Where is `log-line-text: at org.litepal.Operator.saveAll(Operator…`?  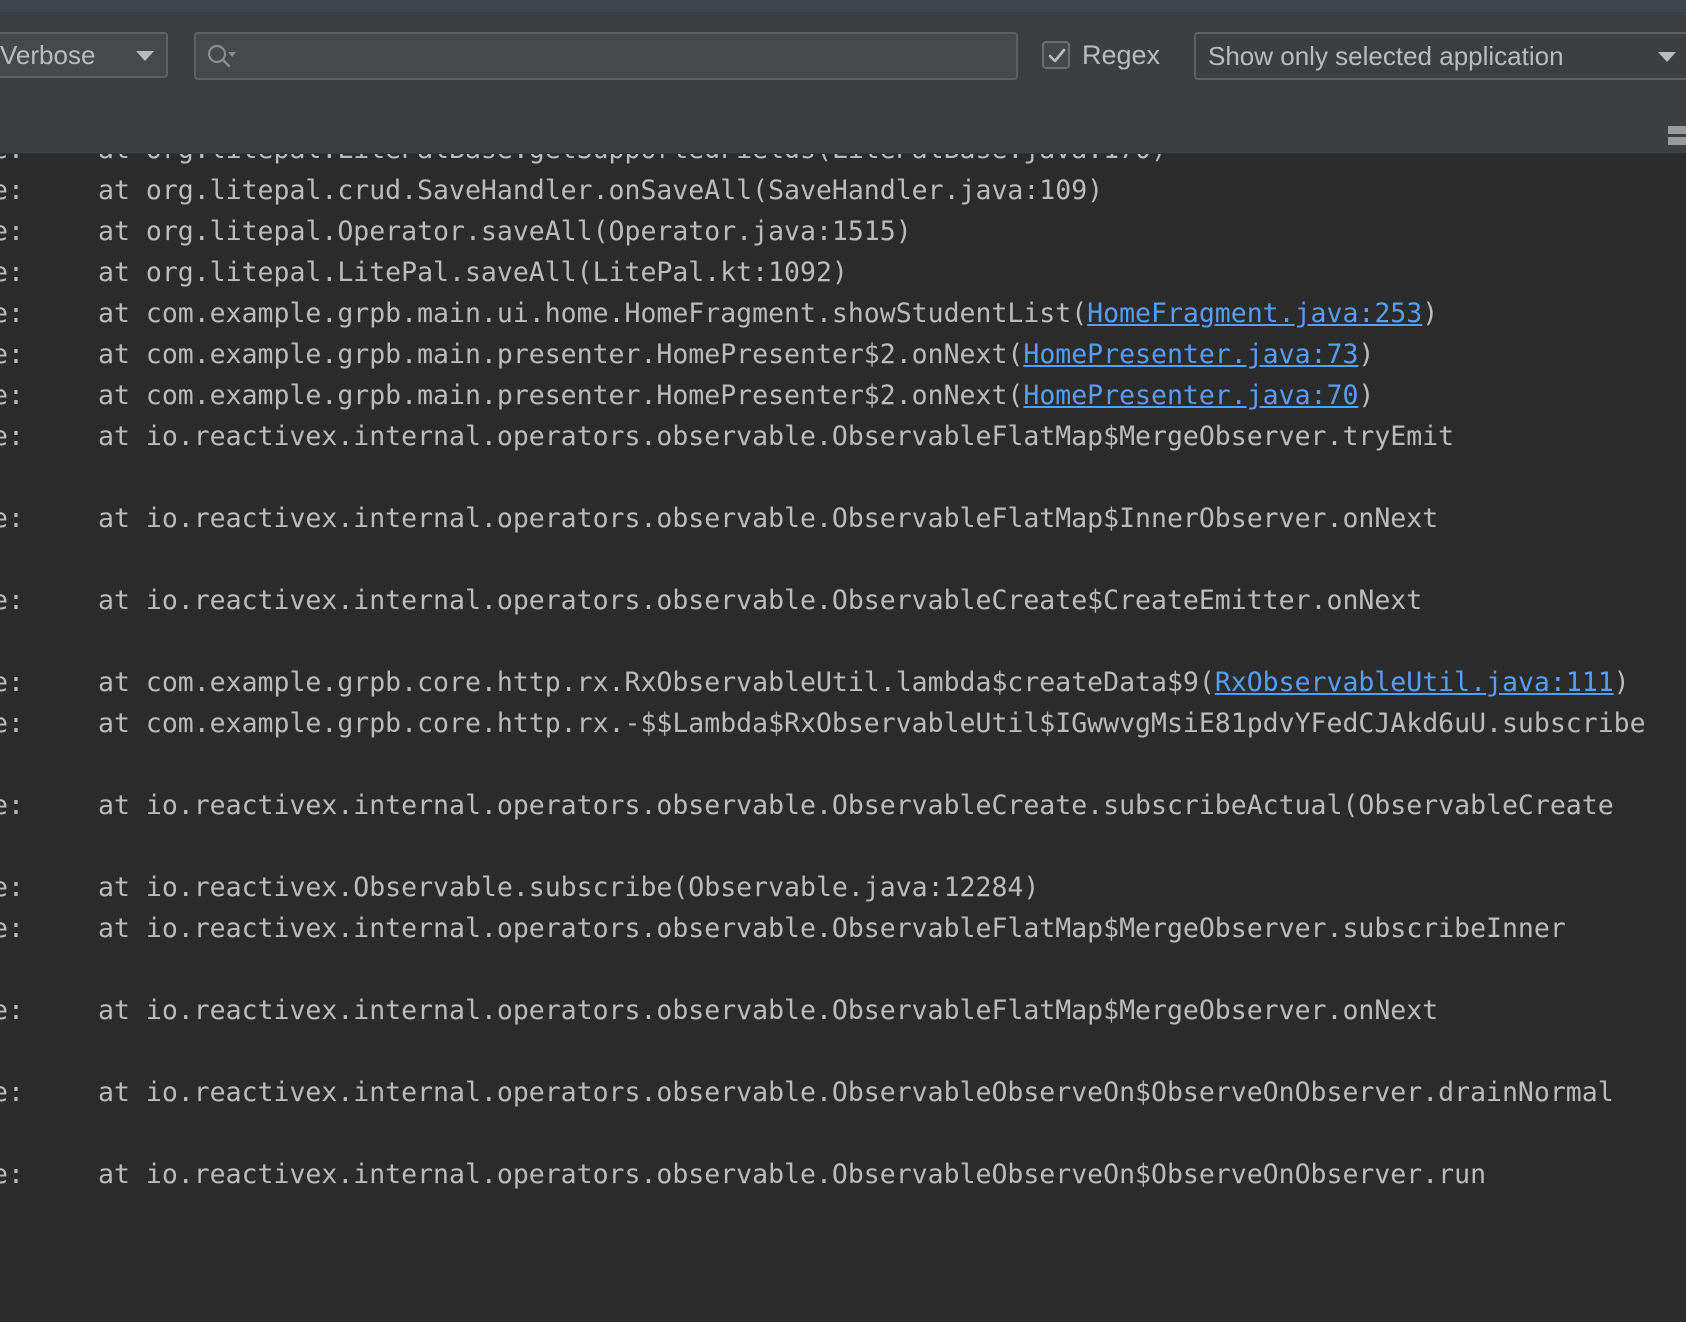
log-line-text: at org.litepal.Operator.saveAll(Operator… is located at coordinates (505, 232).